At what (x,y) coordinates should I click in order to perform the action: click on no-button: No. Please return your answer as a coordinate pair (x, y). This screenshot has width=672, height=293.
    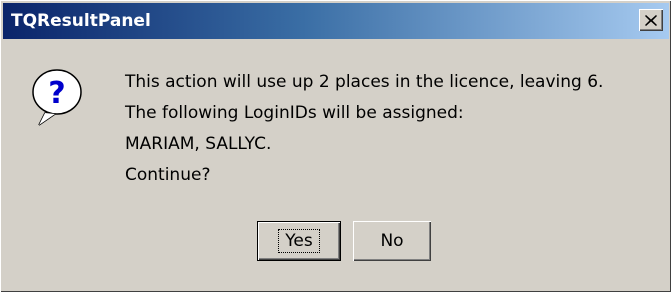
    Looking at the image, I should click on (392, 241).